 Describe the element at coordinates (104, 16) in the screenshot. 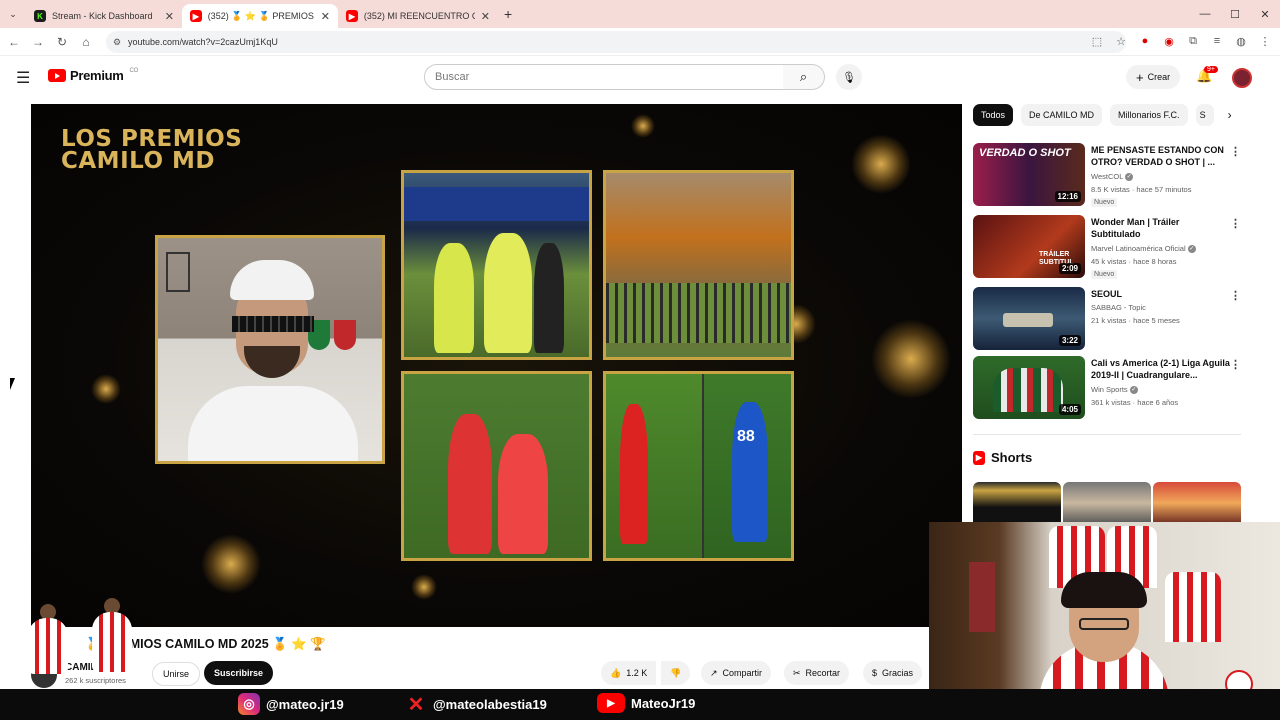

I see `tab-kick-dashboard: K Stream - Kick Dashboard ✕` at that location.